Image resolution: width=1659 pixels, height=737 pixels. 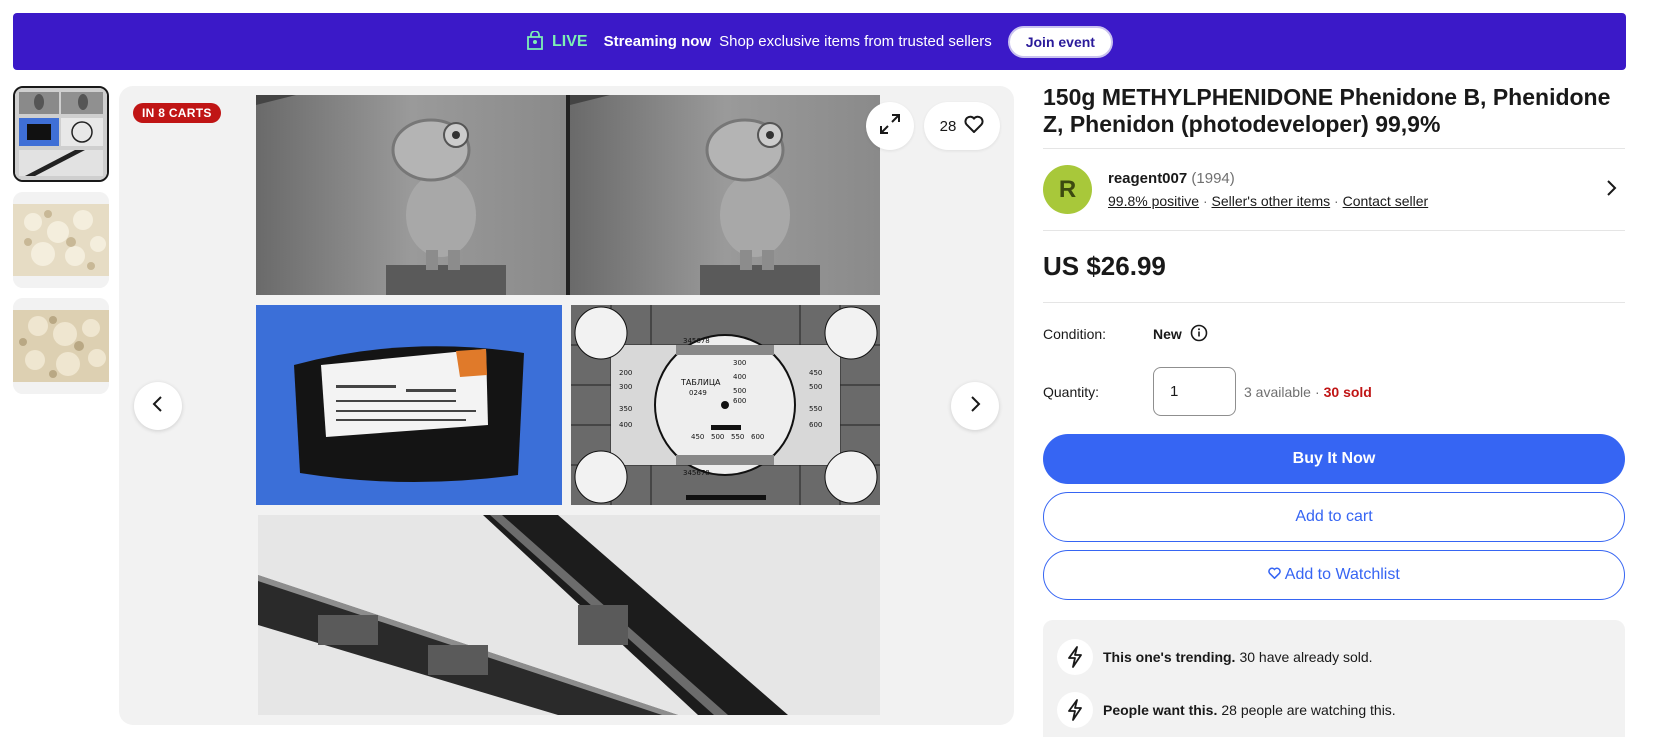 I want to click on watchlist-label: Add to Watchlist, so click(x=1342, y=574).